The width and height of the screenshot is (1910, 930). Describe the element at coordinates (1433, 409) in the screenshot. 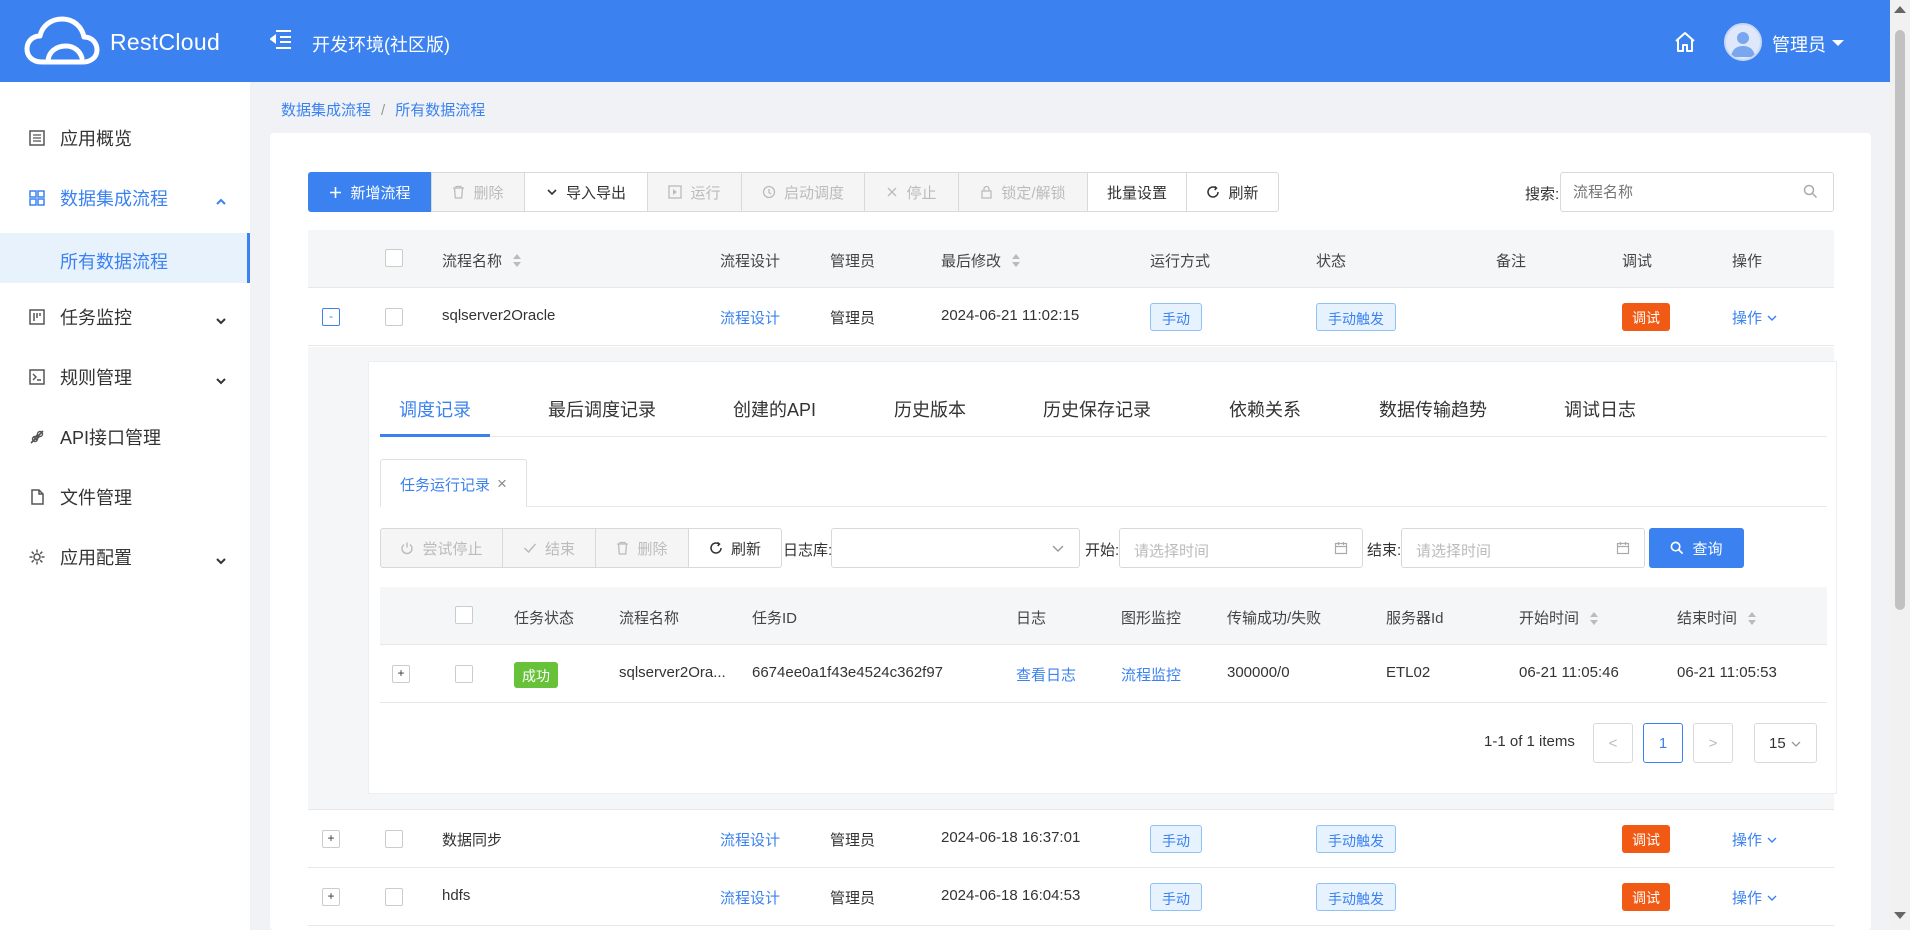

I see `tab-transfer-trend: 数据传输趋势` at that location.